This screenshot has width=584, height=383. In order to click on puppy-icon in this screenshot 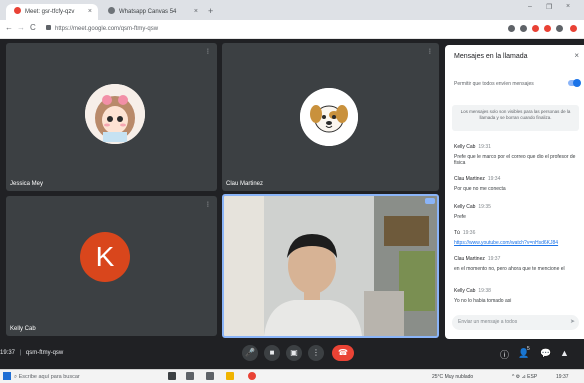, I will do `click(329, 117)`.